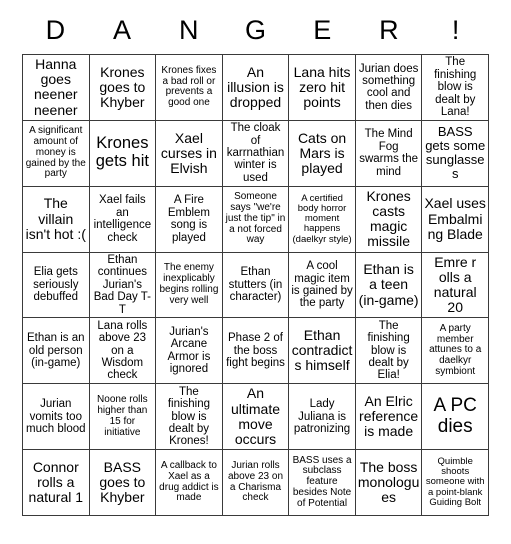 This screenshot has height=544, width=511. I want to click on bingo-cell: Xael fails an intelligence check, so click(123, 219).